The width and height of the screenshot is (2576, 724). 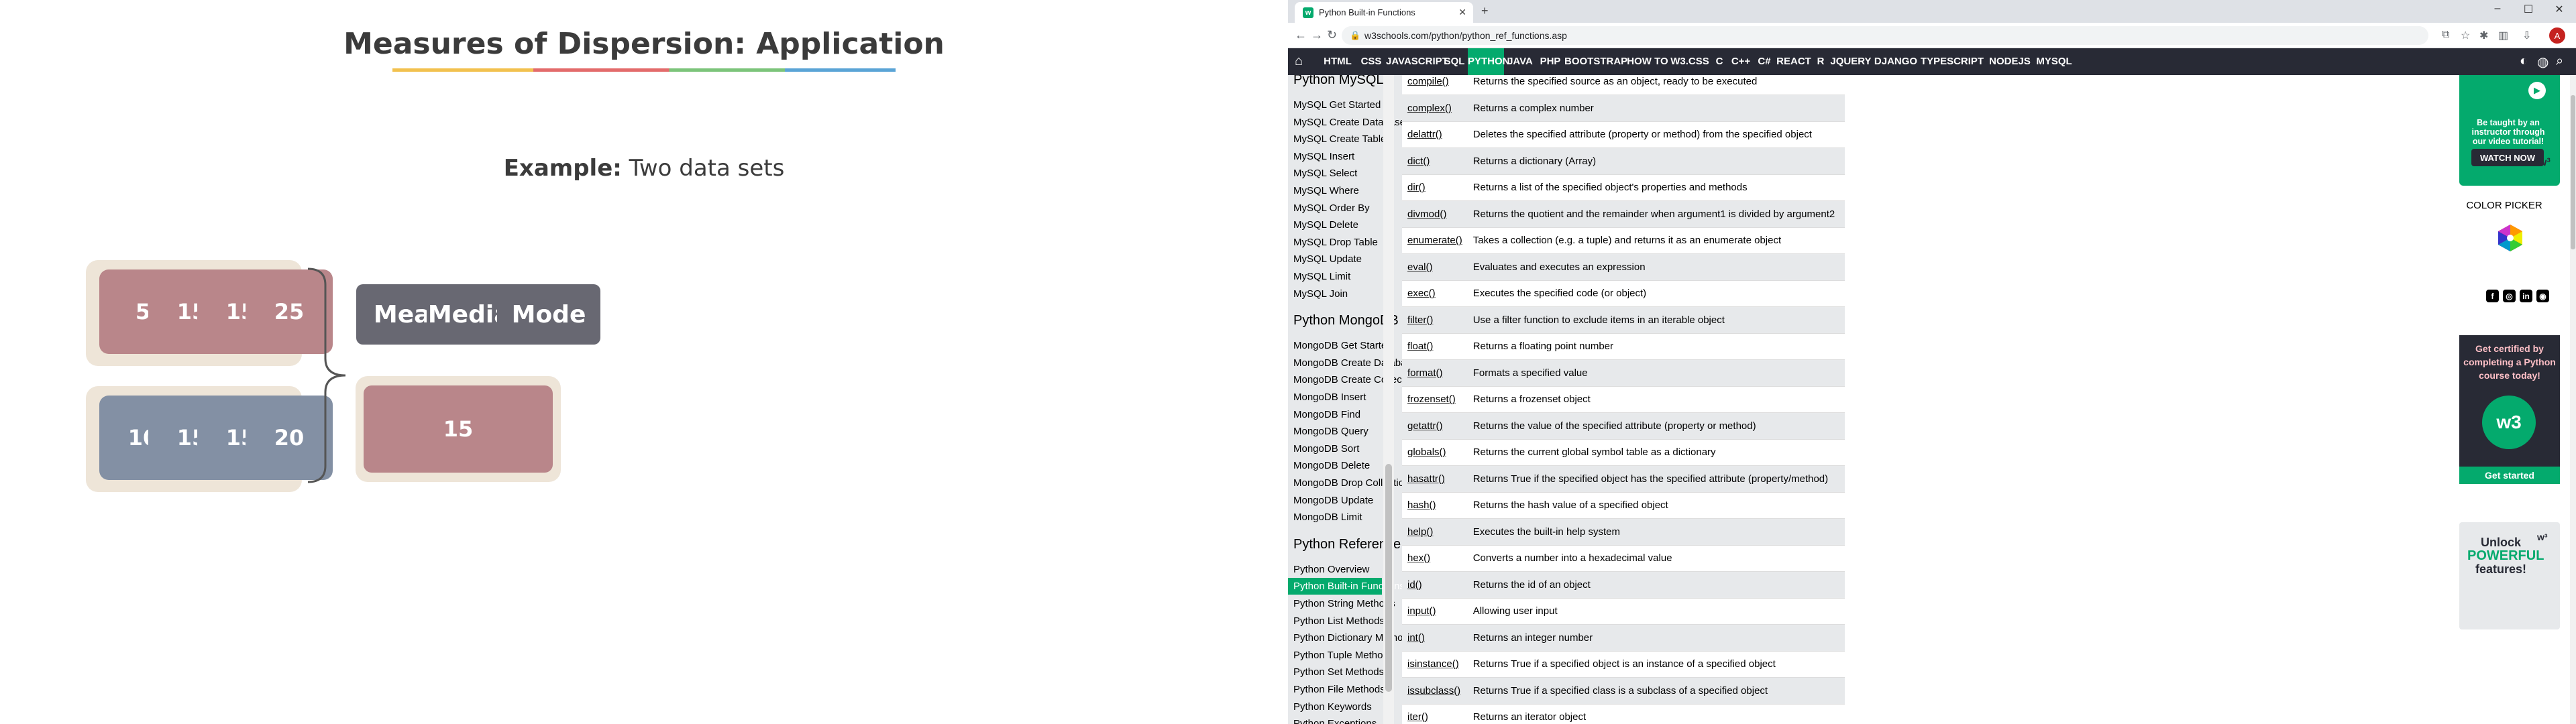 What do you see at coordinates (1337, 139) in the screenshot?
I see `sidebar-item: MySQL Create Table` at bounding box center [1337, 139].